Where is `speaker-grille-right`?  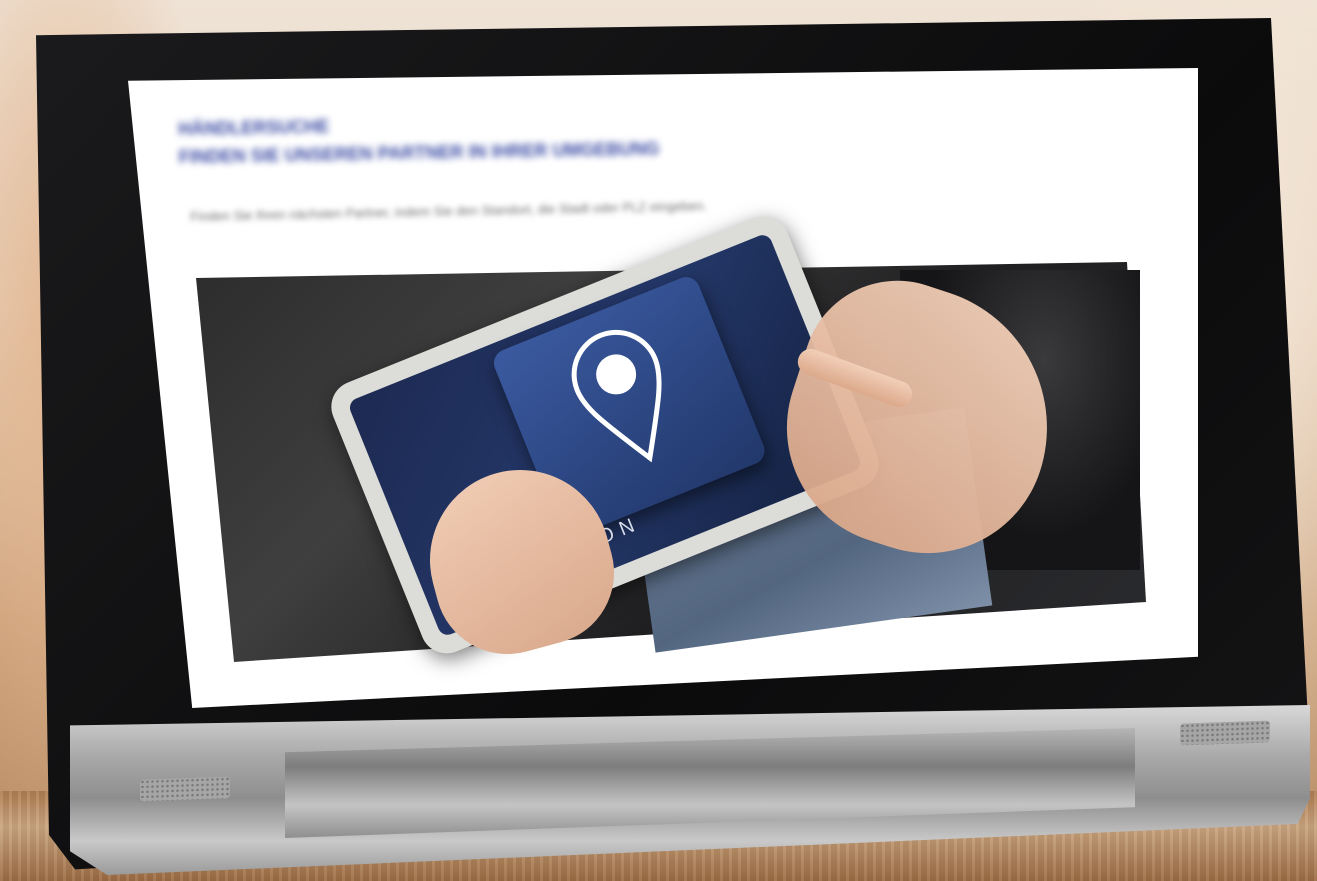
speaker-grille-right is located at coordinates (1225, 733).